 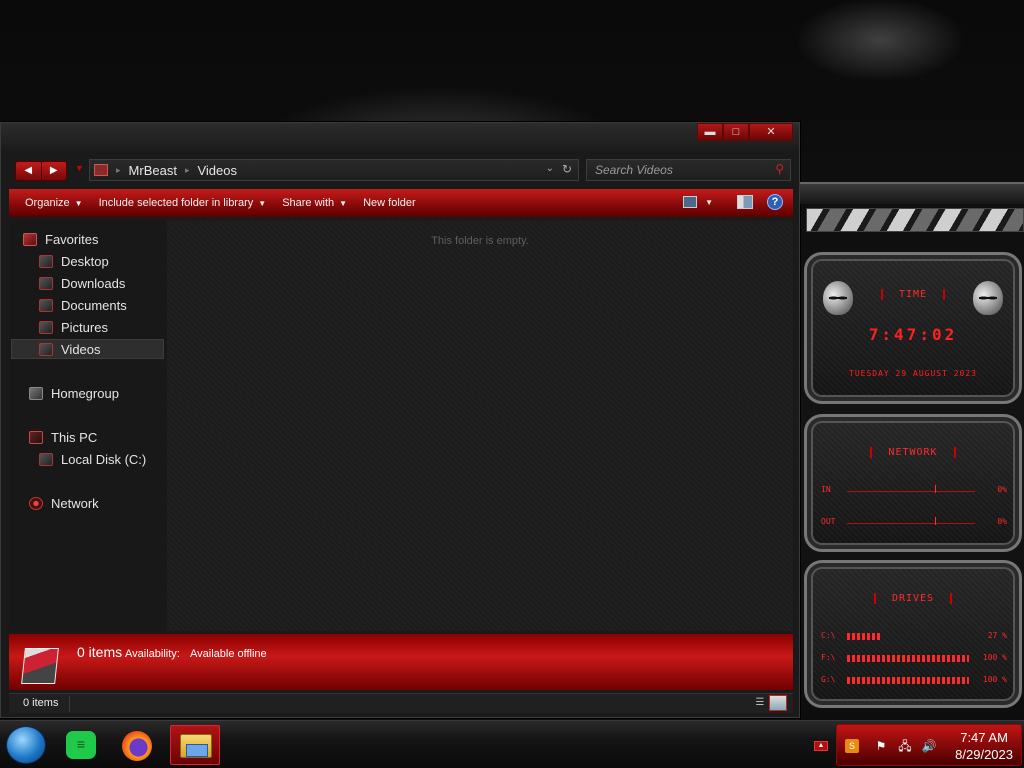 What do you see at coordinates (53, 171) in the screenshot?
I see `forward-button: ▶` at bounding box center [53, 171].